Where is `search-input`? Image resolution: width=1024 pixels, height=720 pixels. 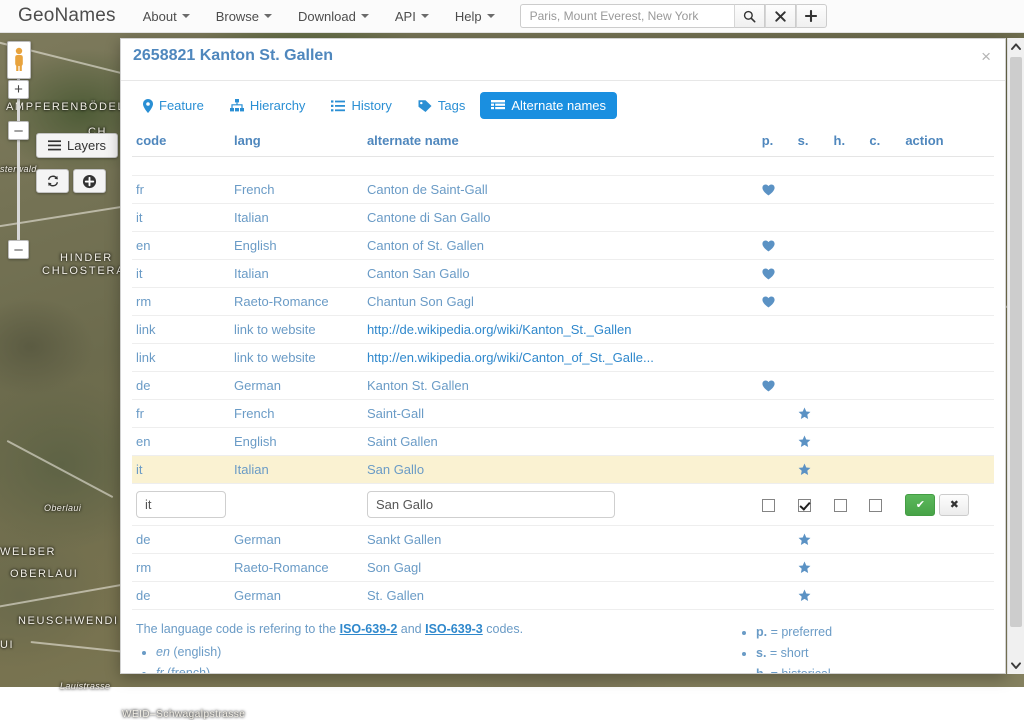 search-input is located at coordinates (626, 16).